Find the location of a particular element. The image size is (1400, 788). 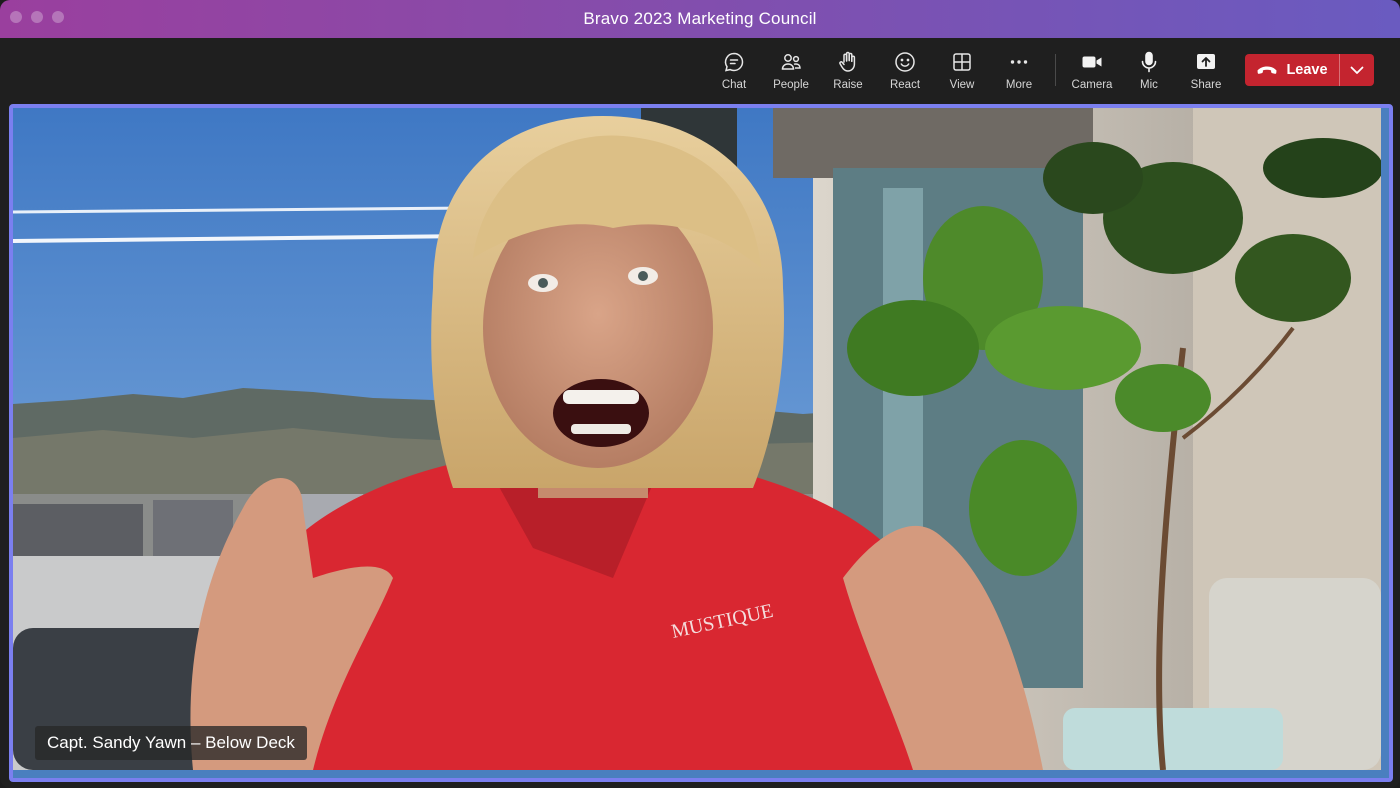

view-button: View is located at coordinates (962, 73).